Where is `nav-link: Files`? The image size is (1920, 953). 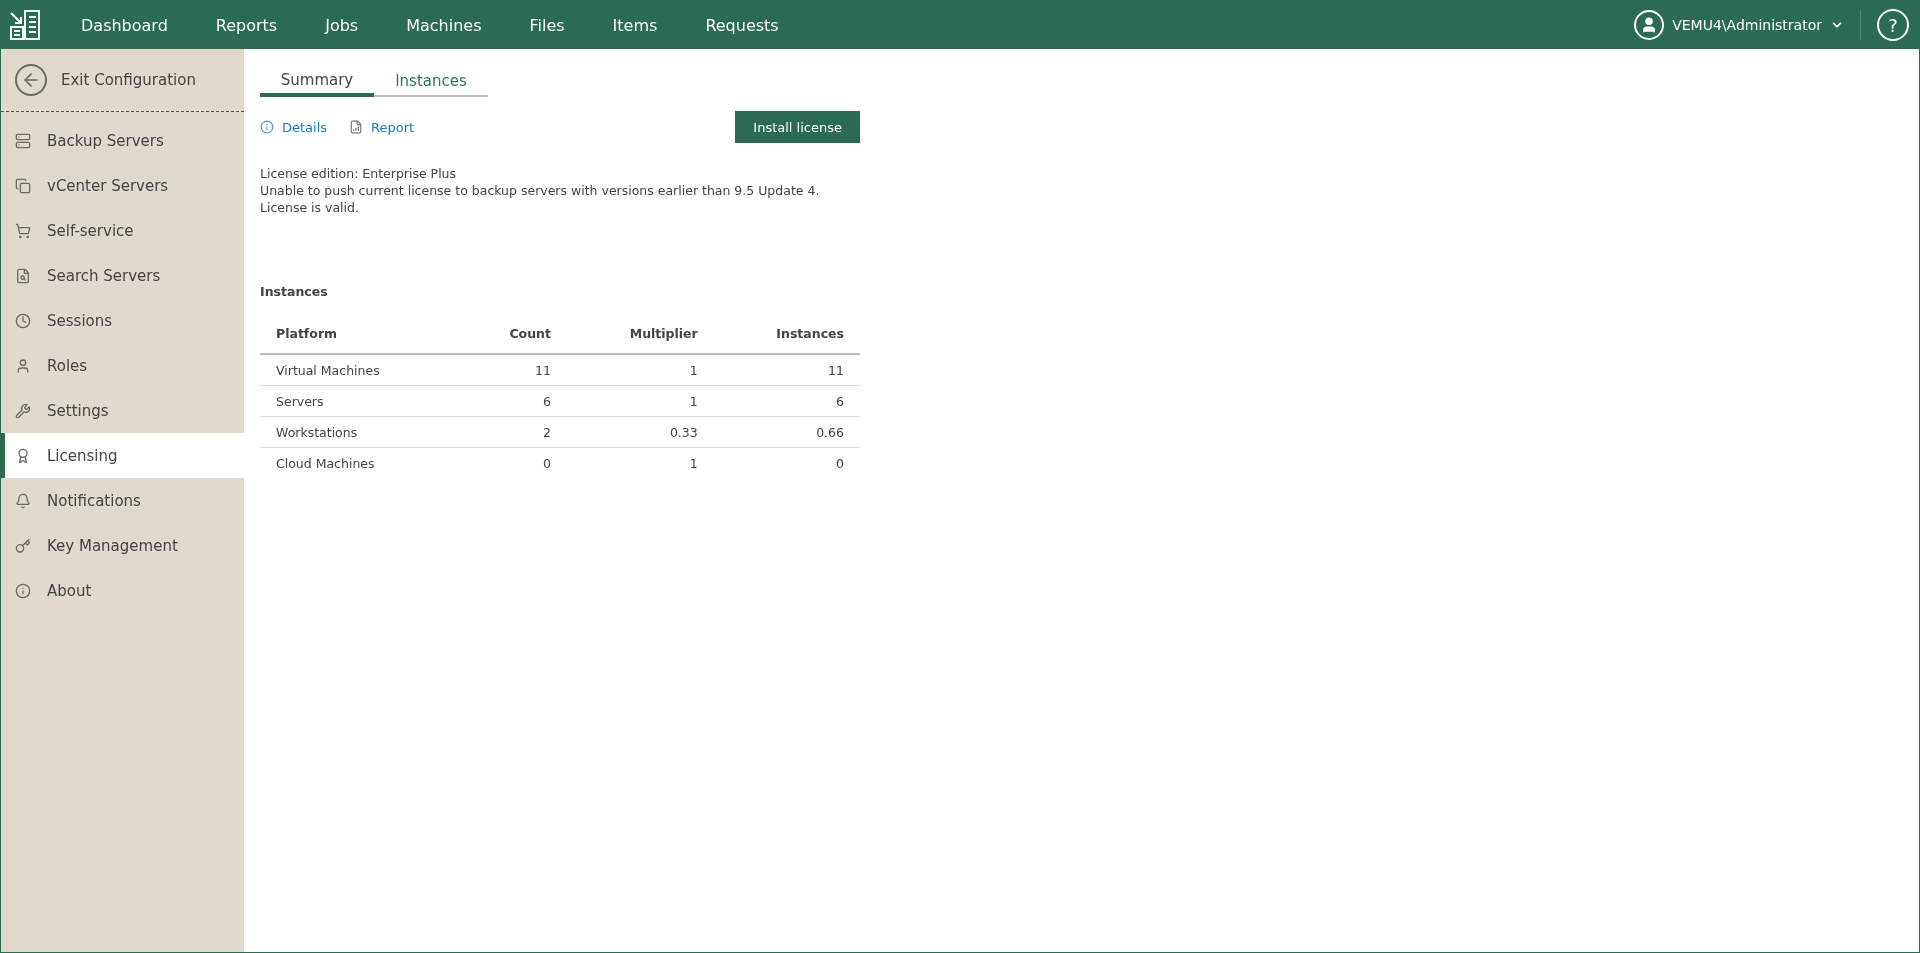
nav-link: Files is located at coordinates (547, 25).